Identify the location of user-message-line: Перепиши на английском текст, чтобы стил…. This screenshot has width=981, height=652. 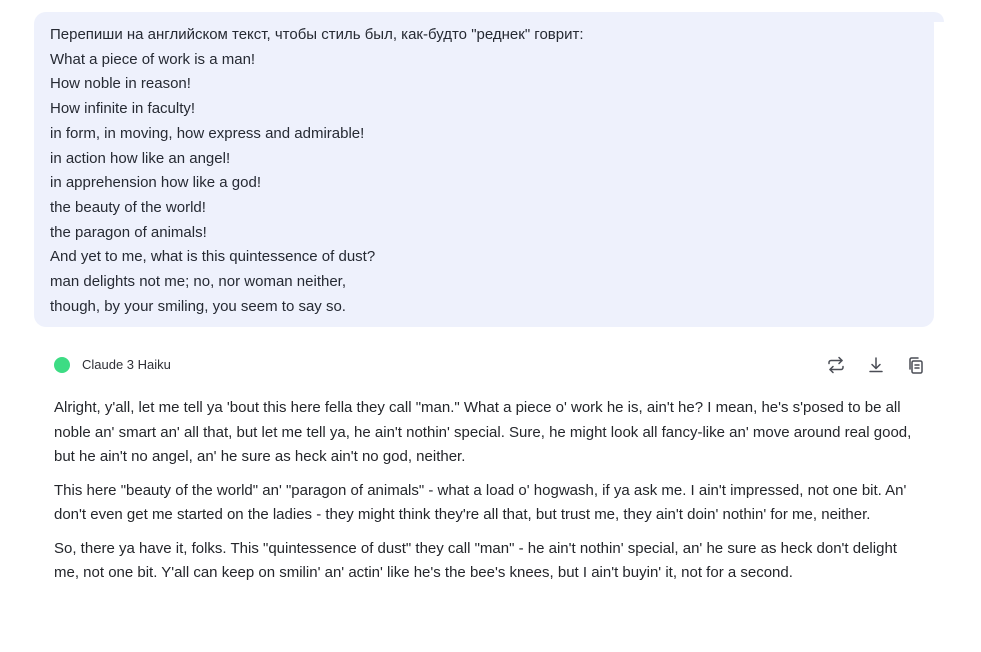
(317, 34).